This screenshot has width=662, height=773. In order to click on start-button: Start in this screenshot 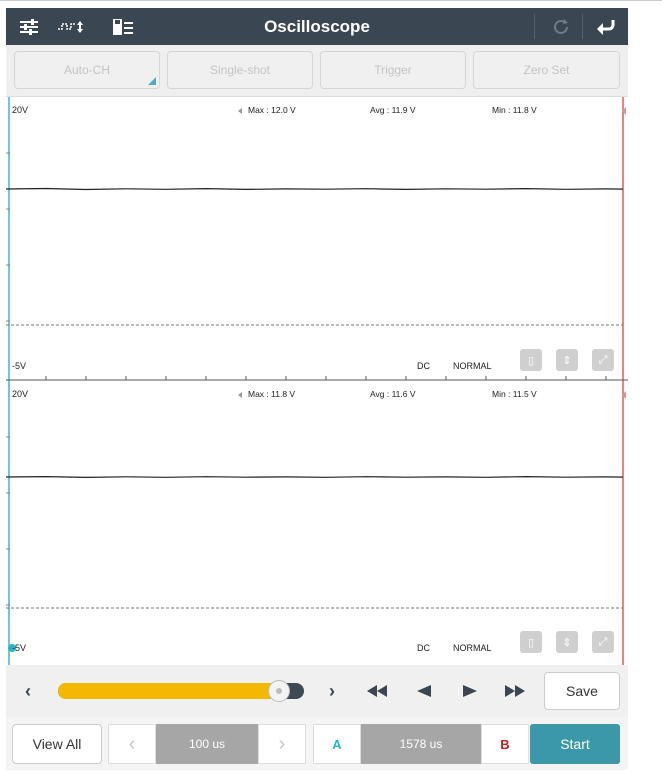, I will do `click(575, 744)`.